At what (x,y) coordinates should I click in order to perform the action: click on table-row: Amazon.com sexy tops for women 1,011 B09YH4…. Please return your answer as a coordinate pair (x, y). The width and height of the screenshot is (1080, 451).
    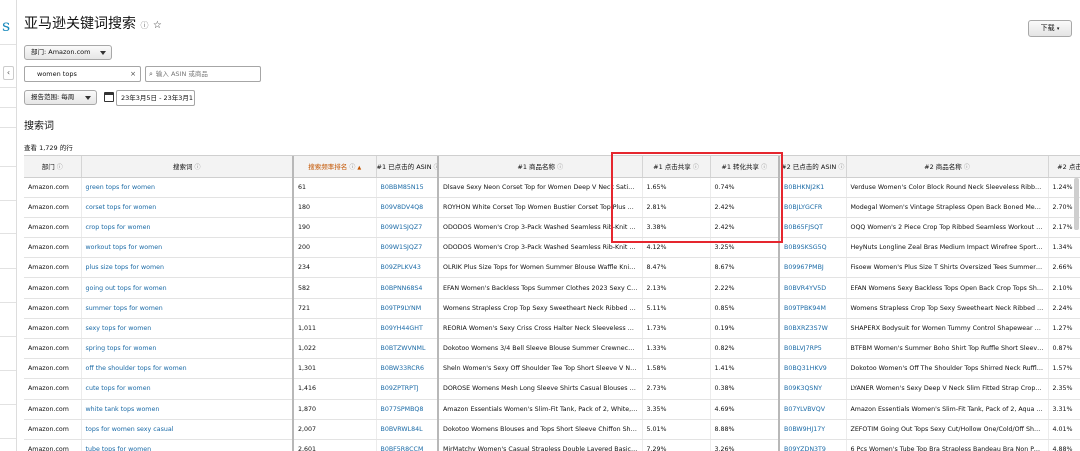
    Looking at the image, I should click on (552, 329).